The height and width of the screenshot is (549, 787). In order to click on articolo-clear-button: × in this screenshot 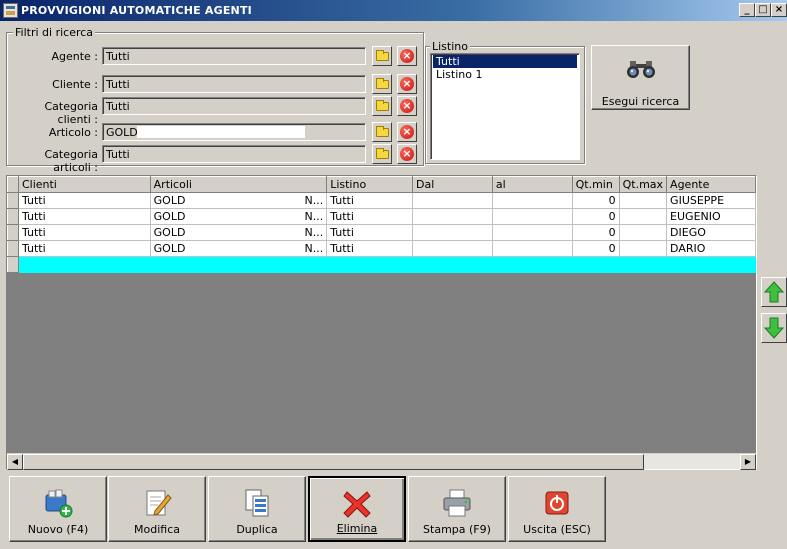, I will do `click(407, 132)`.